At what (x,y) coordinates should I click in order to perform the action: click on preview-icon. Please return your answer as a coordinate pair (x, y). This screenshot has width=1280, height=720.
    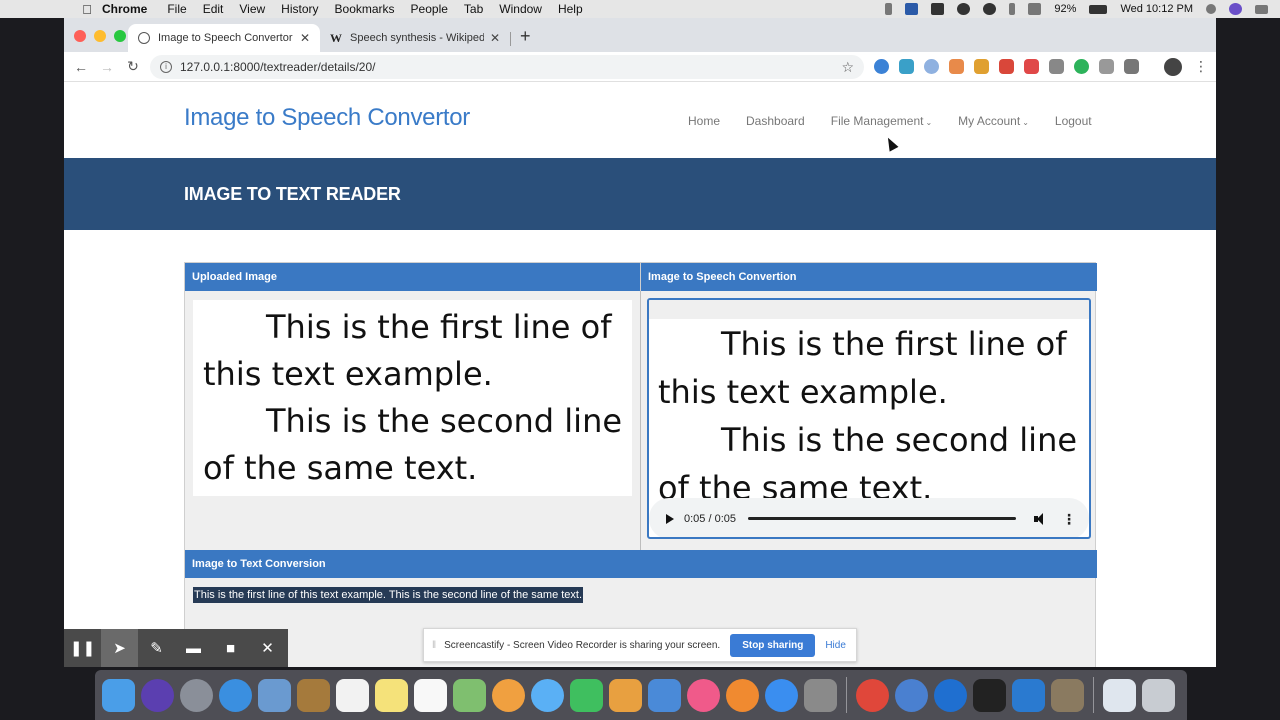
    Looking at the image, I should click on (274, 695).